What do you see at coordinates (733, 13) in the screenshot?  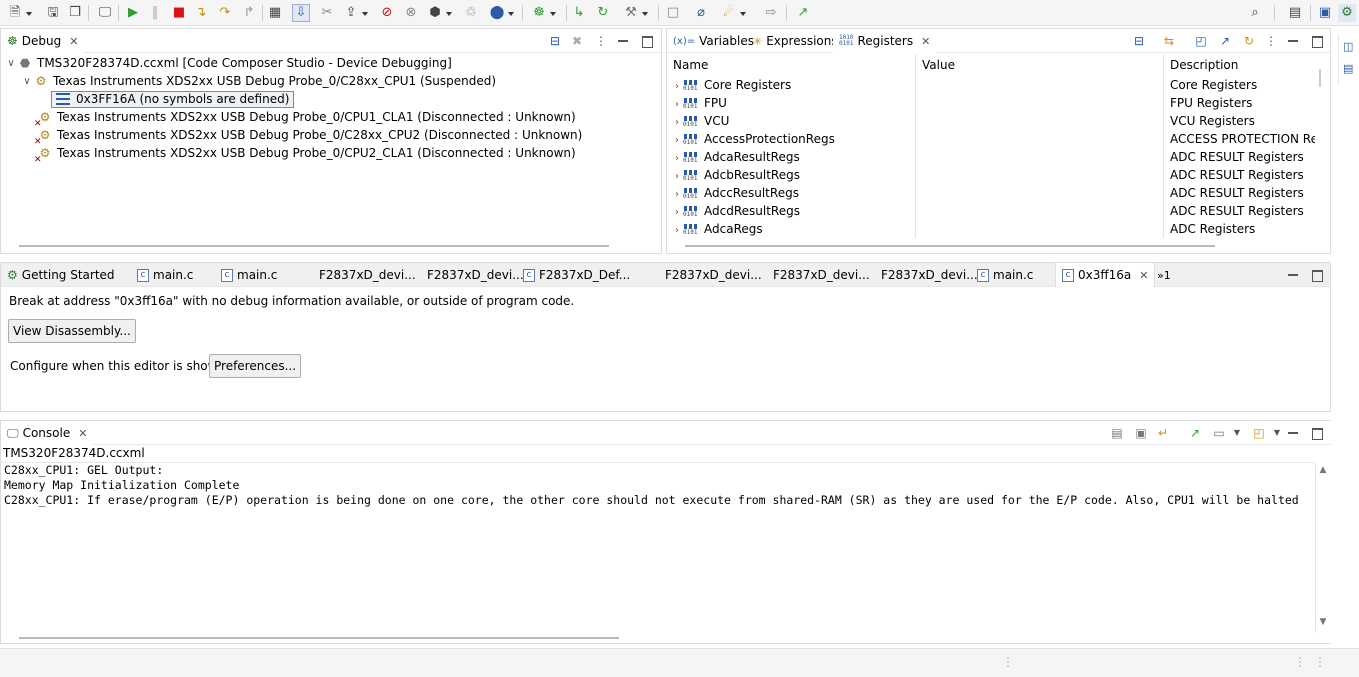 I see `flash-icon: ☄` at bounding box center [733, 13].